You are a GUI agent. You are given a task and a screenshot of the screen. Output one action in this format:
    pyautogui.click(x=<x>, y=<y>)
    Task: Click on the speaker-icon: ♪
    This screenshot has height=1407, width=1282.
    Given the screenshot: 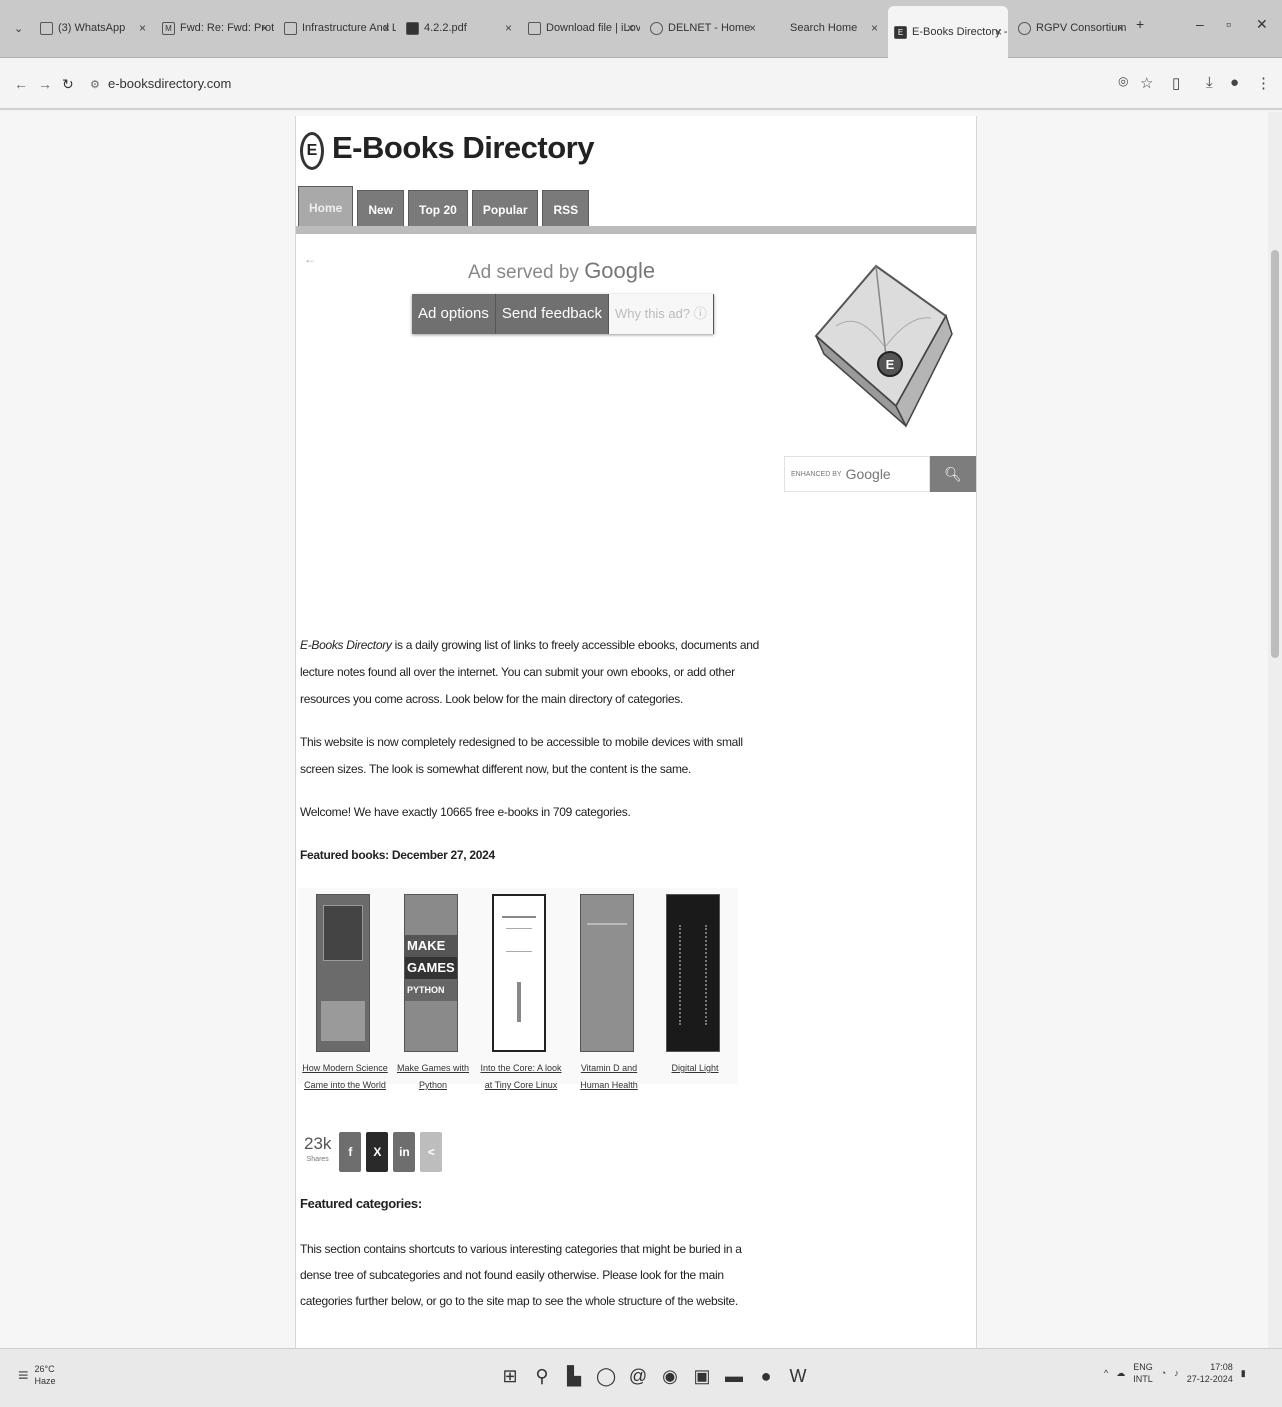 What is the action you would take?
    pyautogui.click(x=1176, y=1373)
    